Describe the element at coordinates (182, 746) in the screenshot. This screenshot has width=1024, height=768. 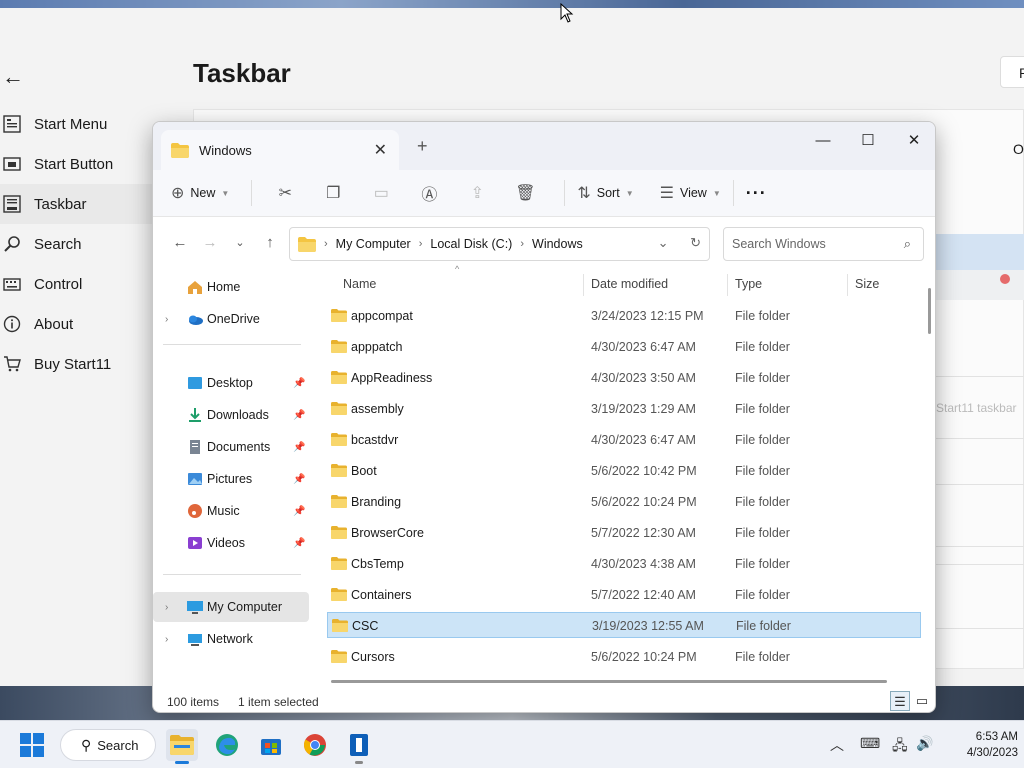
I see `file-explorer-app` at that location.